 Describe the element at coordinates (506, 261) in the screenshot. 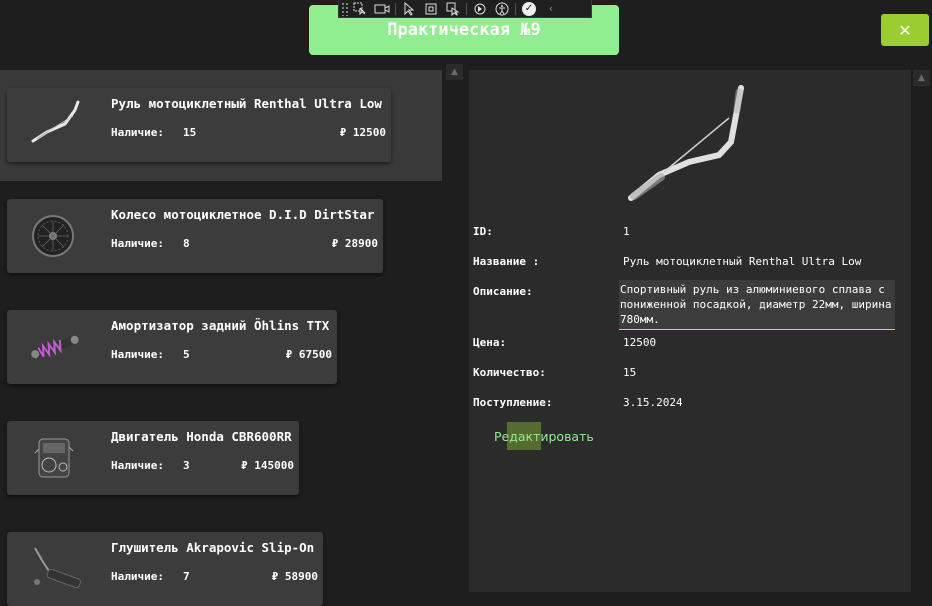

I see `name-label: Название :` at that location.